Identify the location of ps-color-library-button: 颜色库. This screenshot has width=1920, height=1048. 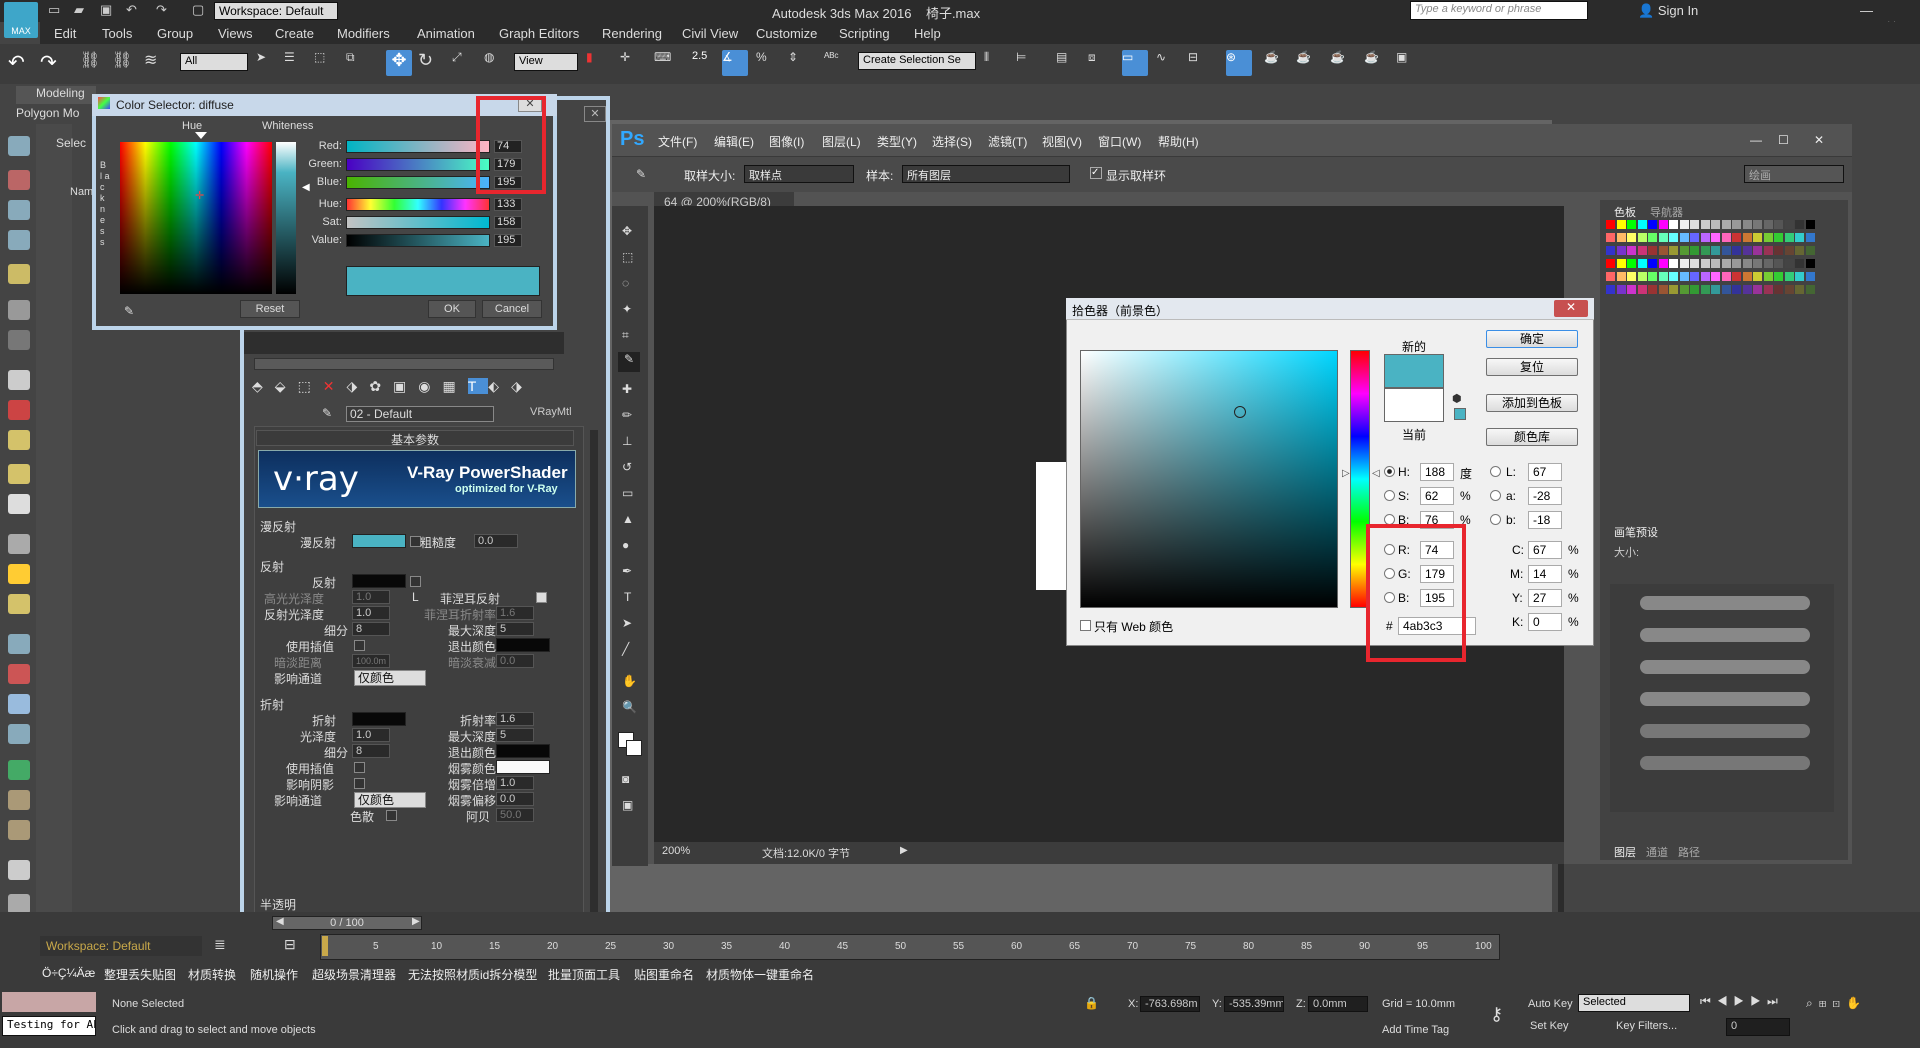
(1532, 437).